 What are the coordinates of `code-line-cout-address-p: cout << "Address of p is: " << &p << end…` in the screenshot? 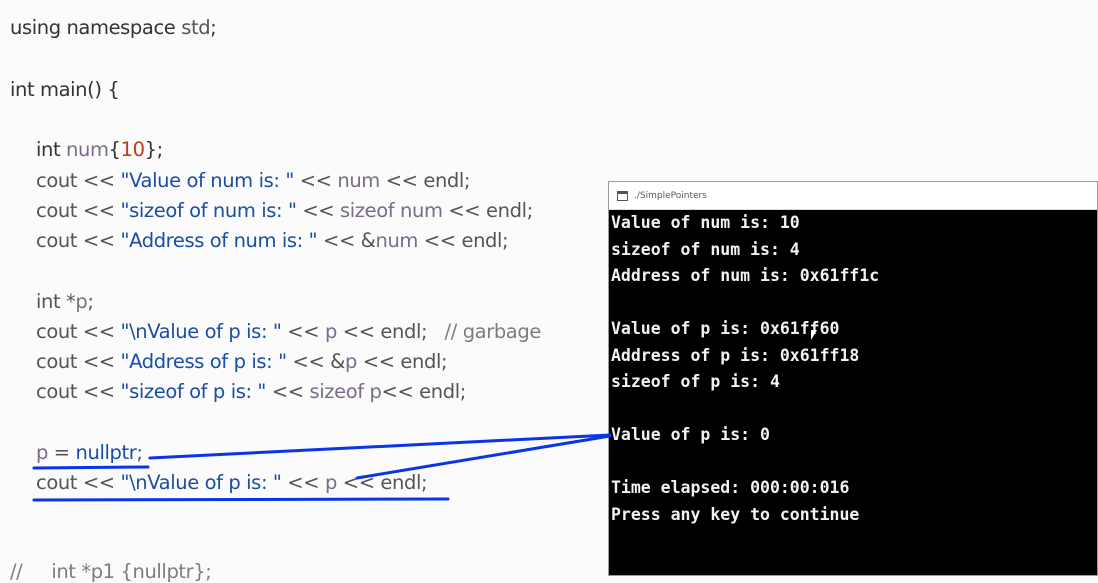 It's located at (242, 361).